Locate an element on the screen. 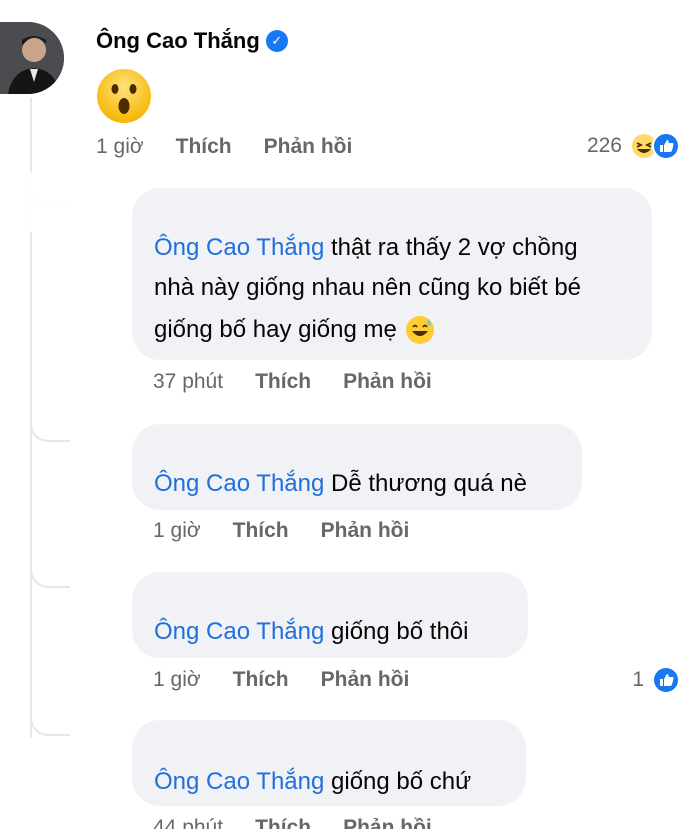 This screenshot has height=829, width=700. reply-text: Ông Cao Thắng giống bố chứ is located at coordinates (312, 782).